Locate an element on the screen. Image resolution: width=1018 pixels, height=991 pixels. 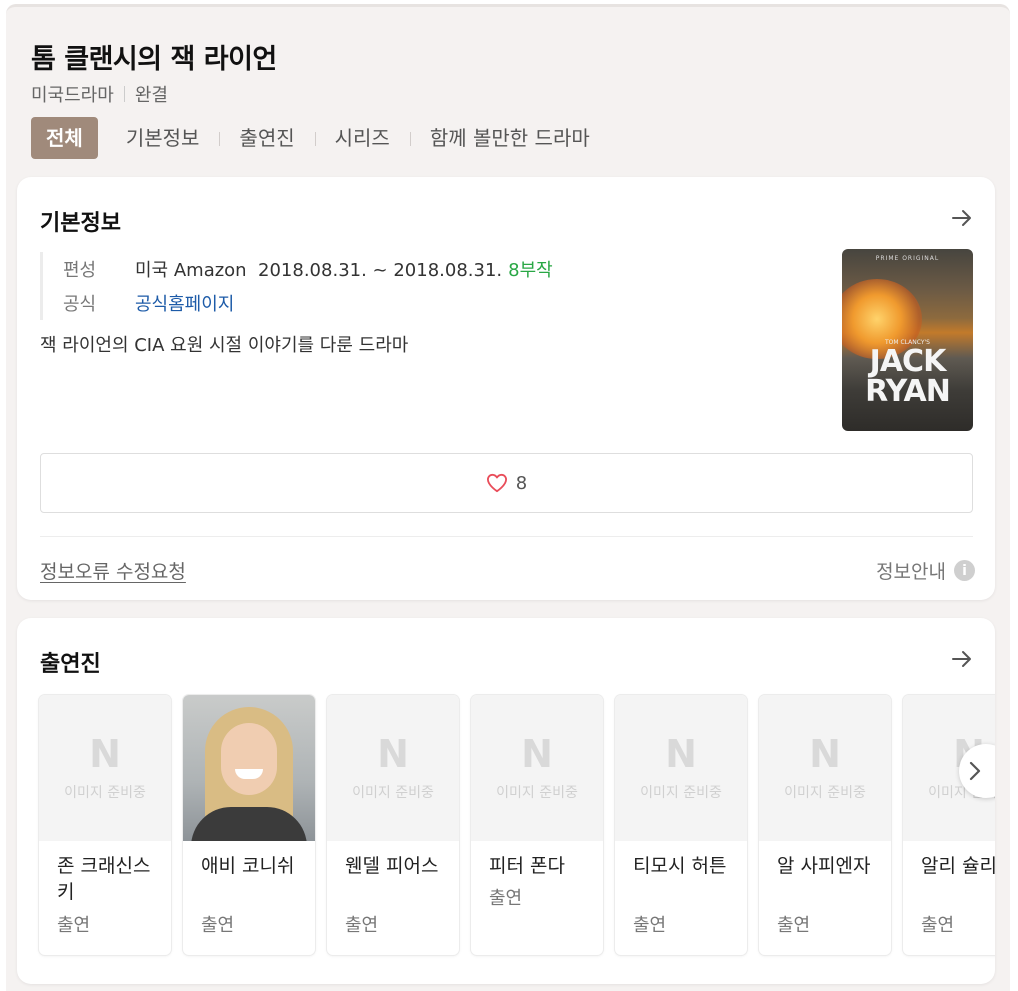
poster-title-line1: JACK is located at coordinates (908, 361).